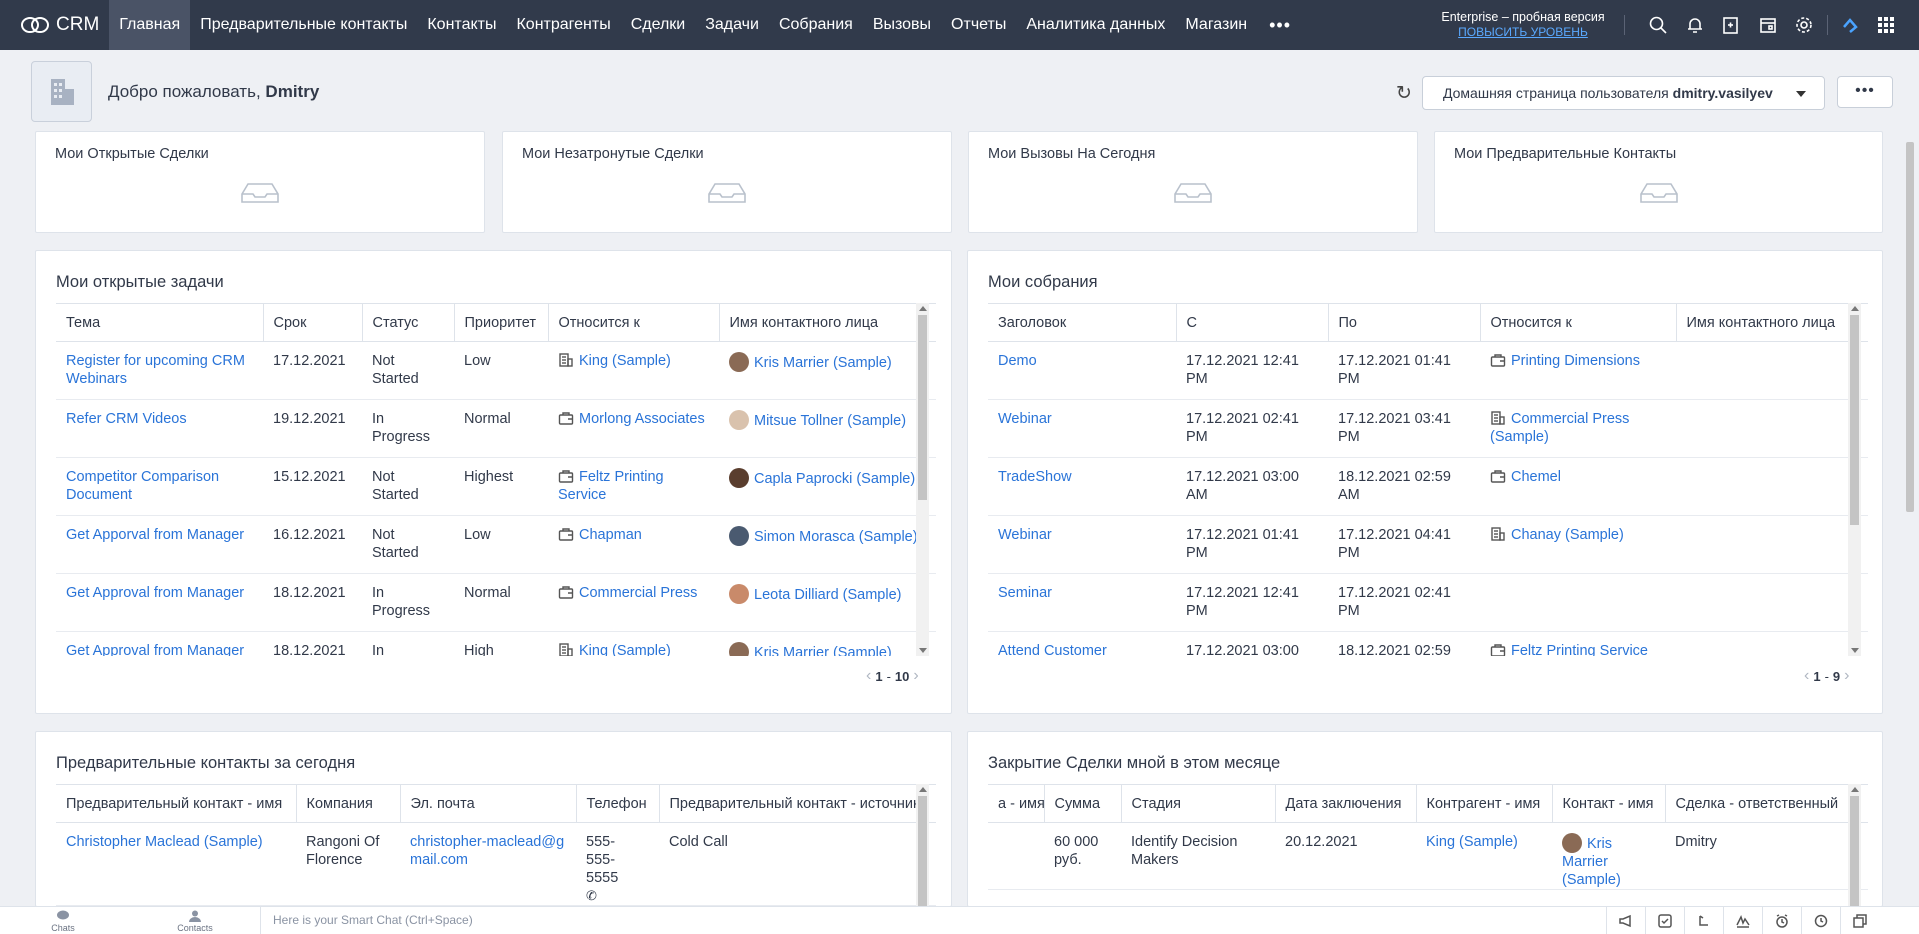  What do you see at coordinates (1251, 322) in the screenshot?
I see `column-header: С` at bounding box center [1251, 322].